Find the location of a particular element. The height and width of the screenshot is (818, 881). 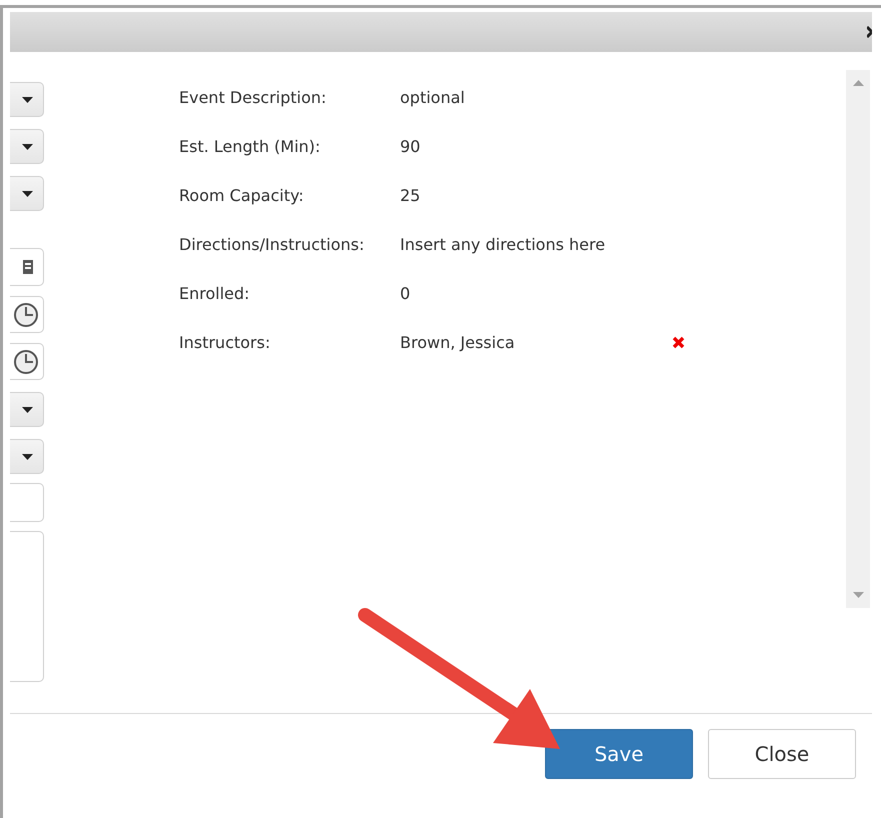

field-label: Event Description: is located at coordinates (253, 97).